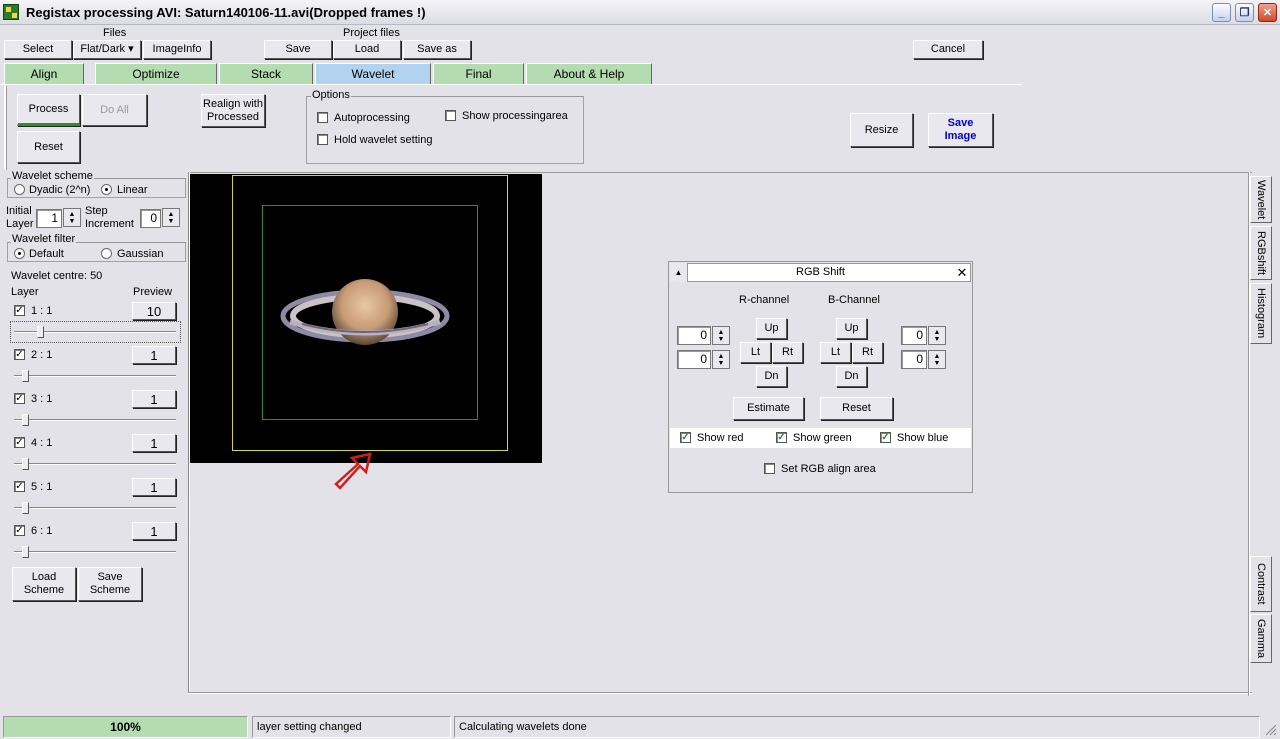 The height and width of the screenshot is (739, 1280). Describe the element at coordinates (177, 49) in the screenshot. I see `imageinfo-button: ImageInfo` at that location.